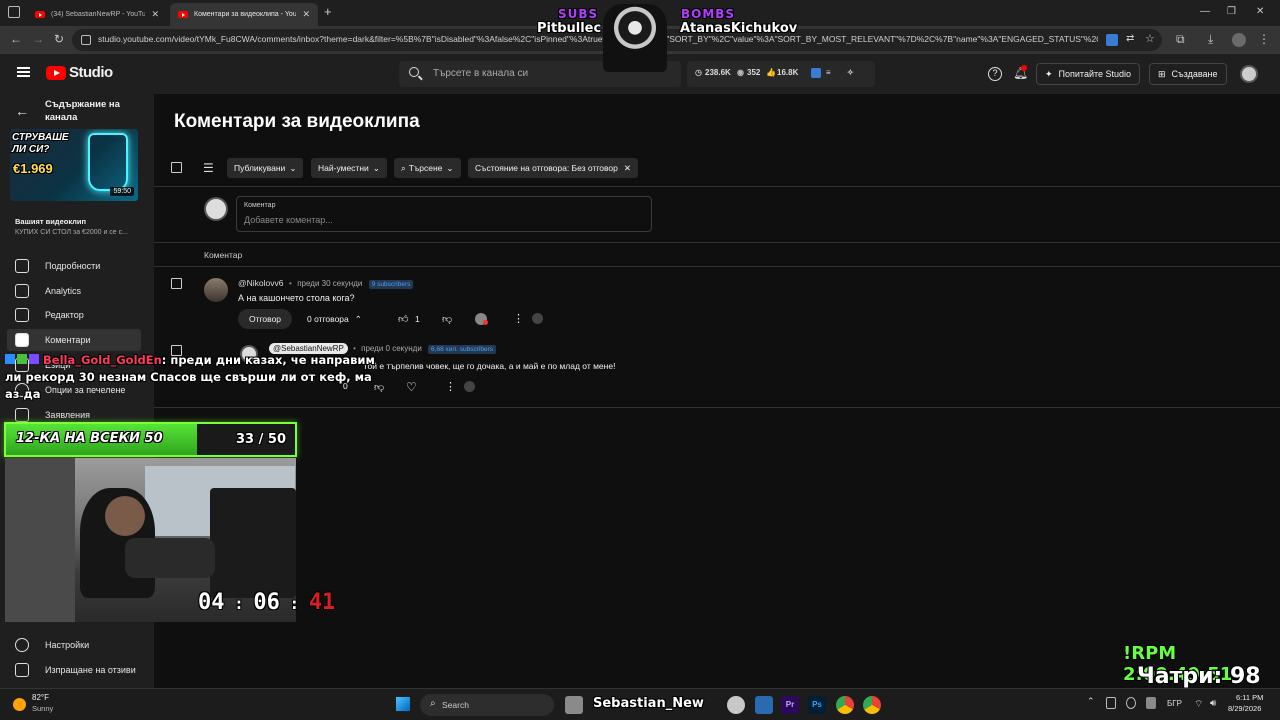  What do you see at coordinates (10, 359) in the screenshot?
I see `badge-icon` at bounding box center [10, 359].